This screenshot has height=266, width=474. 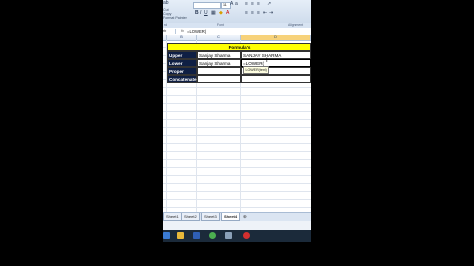 What do you see at coordinates (267, 61) in the screenshot?
I see `text-cursor-icon: I` at bounding box center [267, 61].